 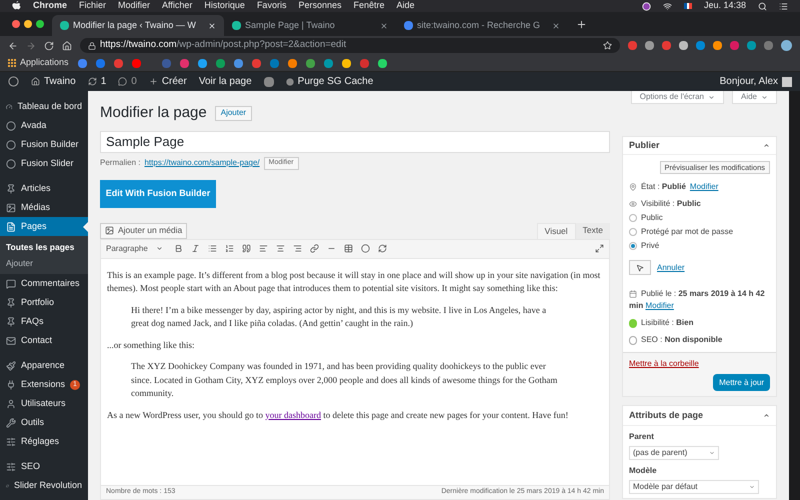 What do you see at coordinates (44, 226) in the screenshot?
I see `sidebar-item: Pages` at bounding box center [44, 226].